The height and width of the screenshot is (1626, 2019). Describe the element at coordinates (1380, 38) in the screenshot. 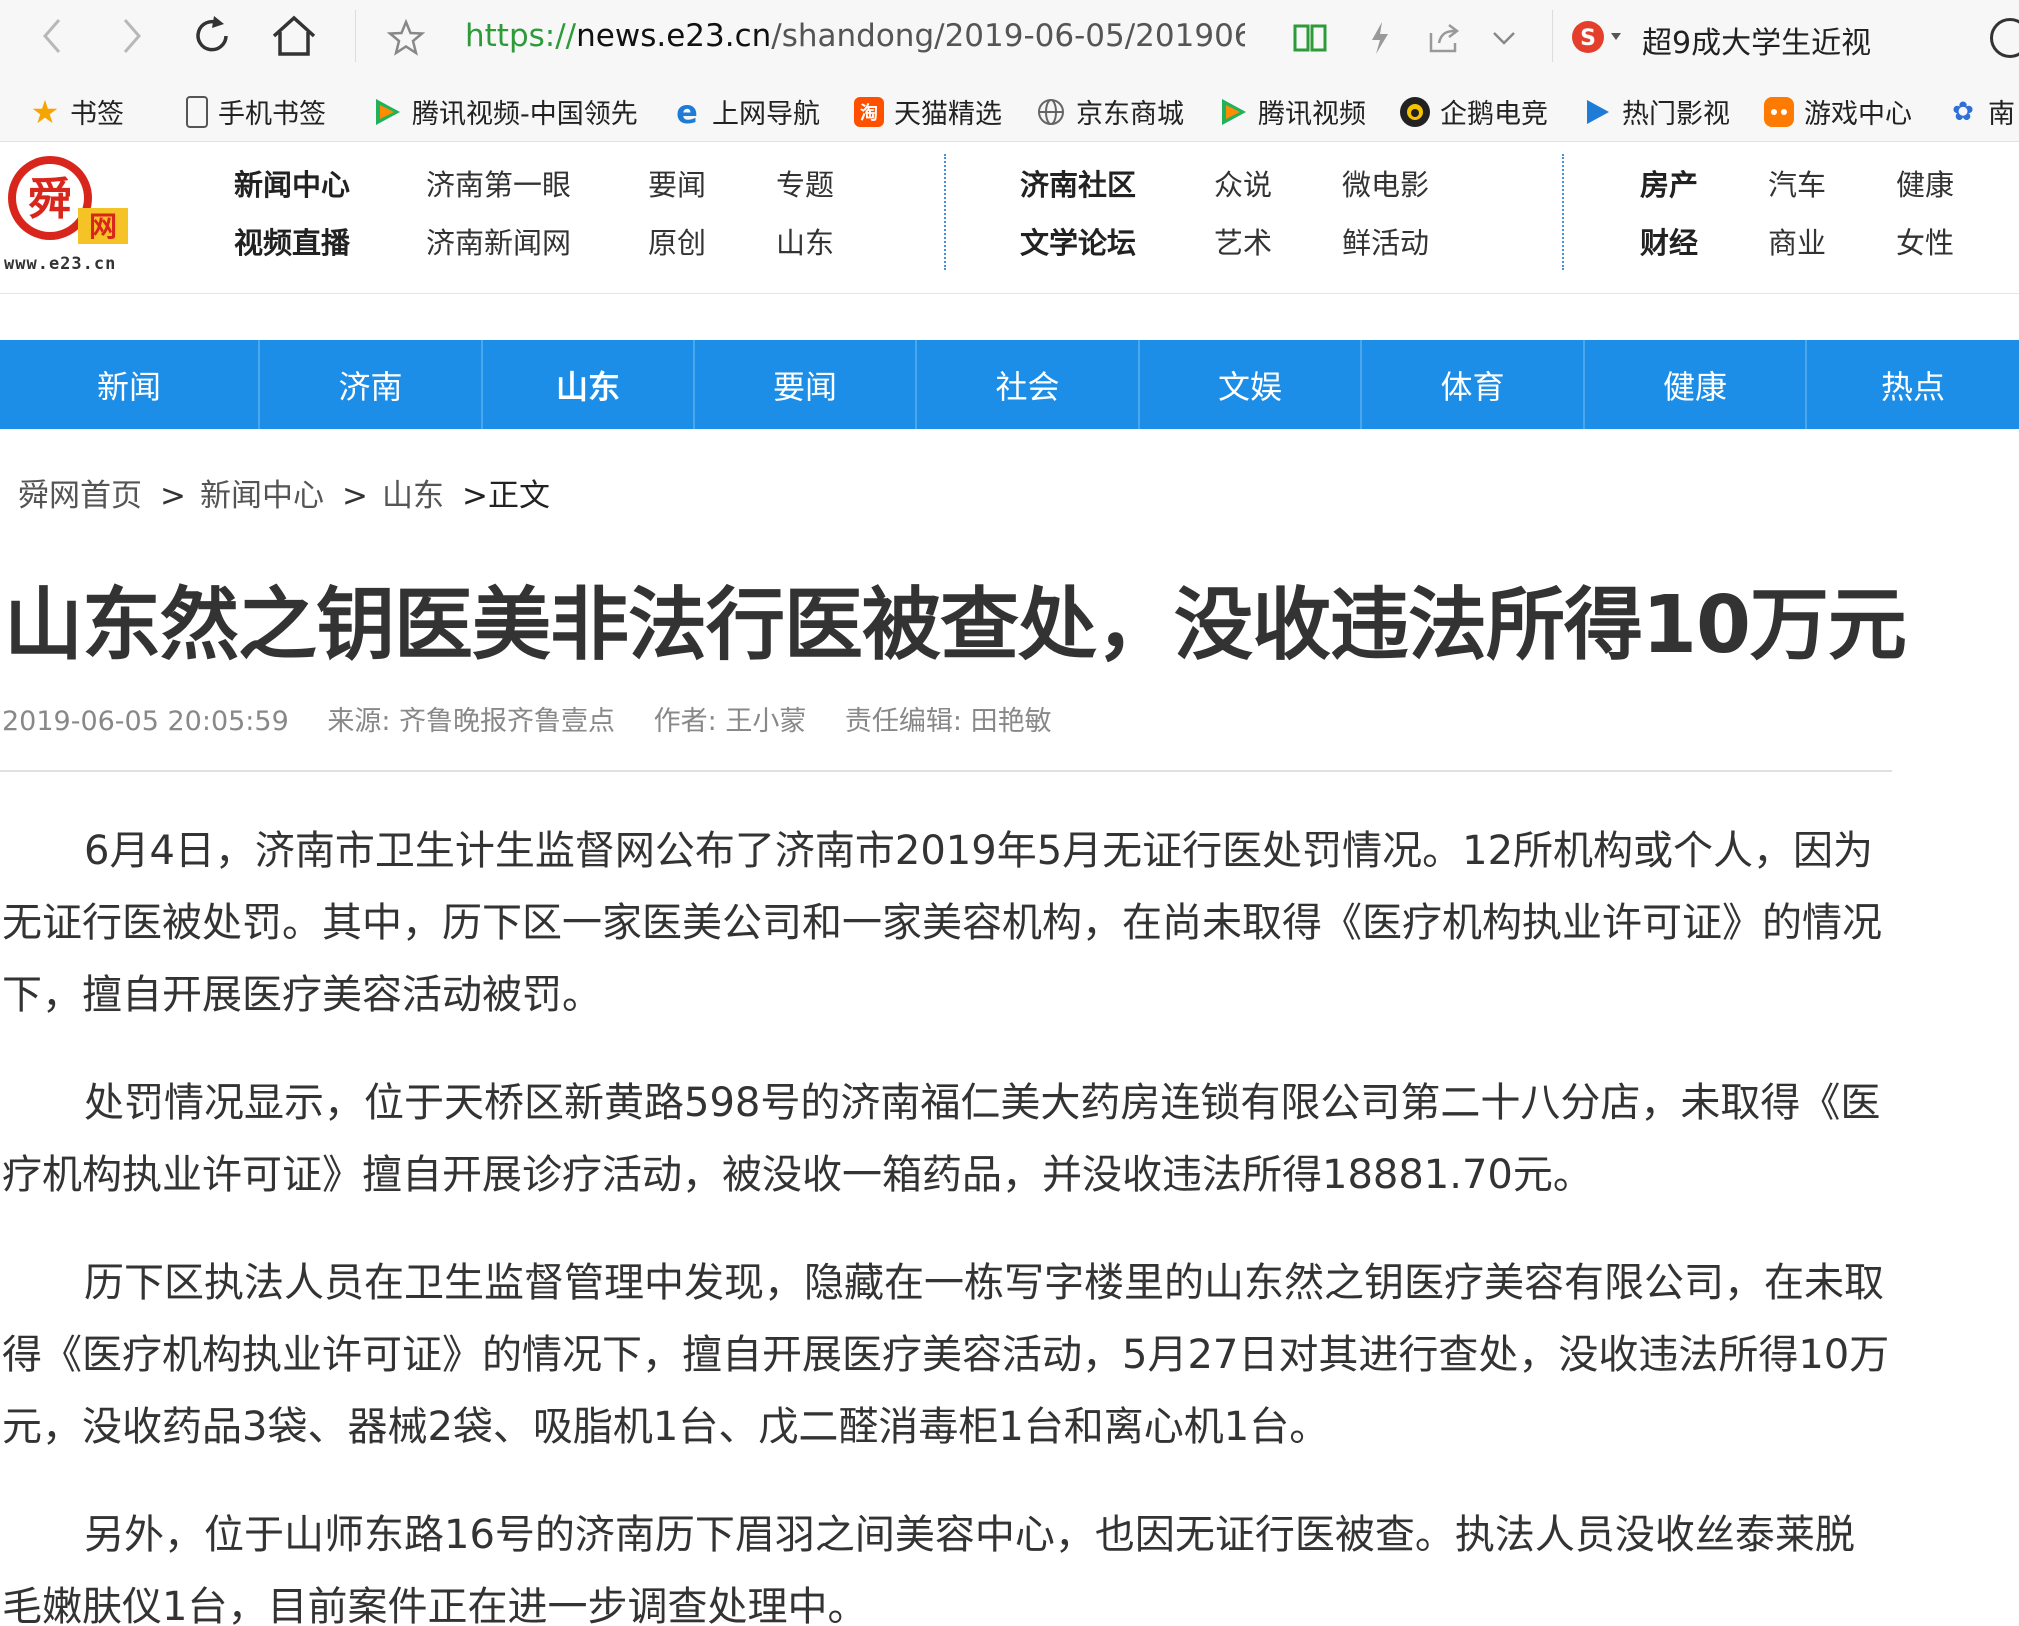

I see `lightning-icon` at that location.